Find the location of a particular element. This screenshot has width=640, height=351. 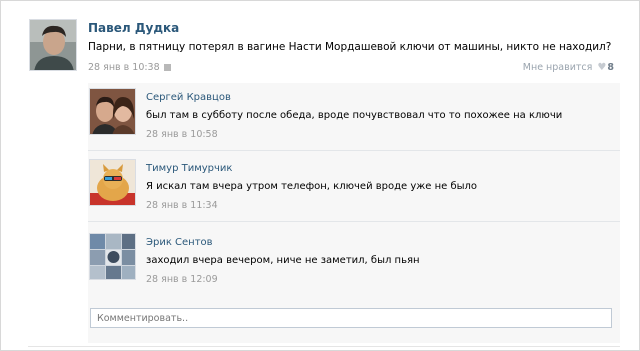

comment-time: 28 янв в 11:34 is located at coordinates (182, 205).